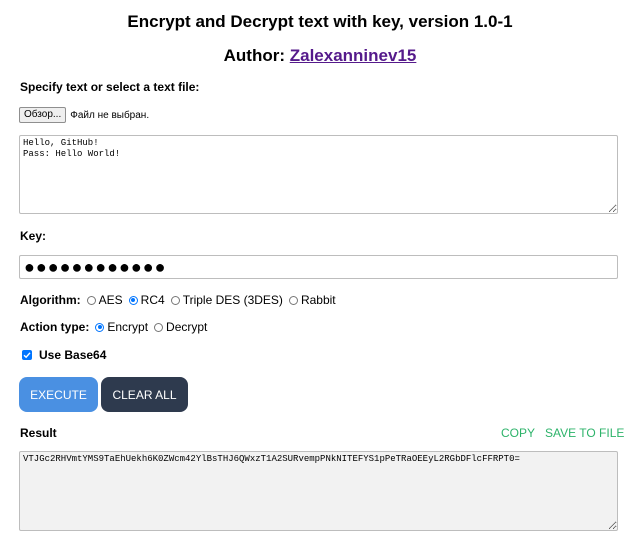 This screenshot has width=640, height=554. What do you see at coordinates (128, 327) in the screenshot?
I see `action-option-label: Encrypt` at bounding box center [128, 327].